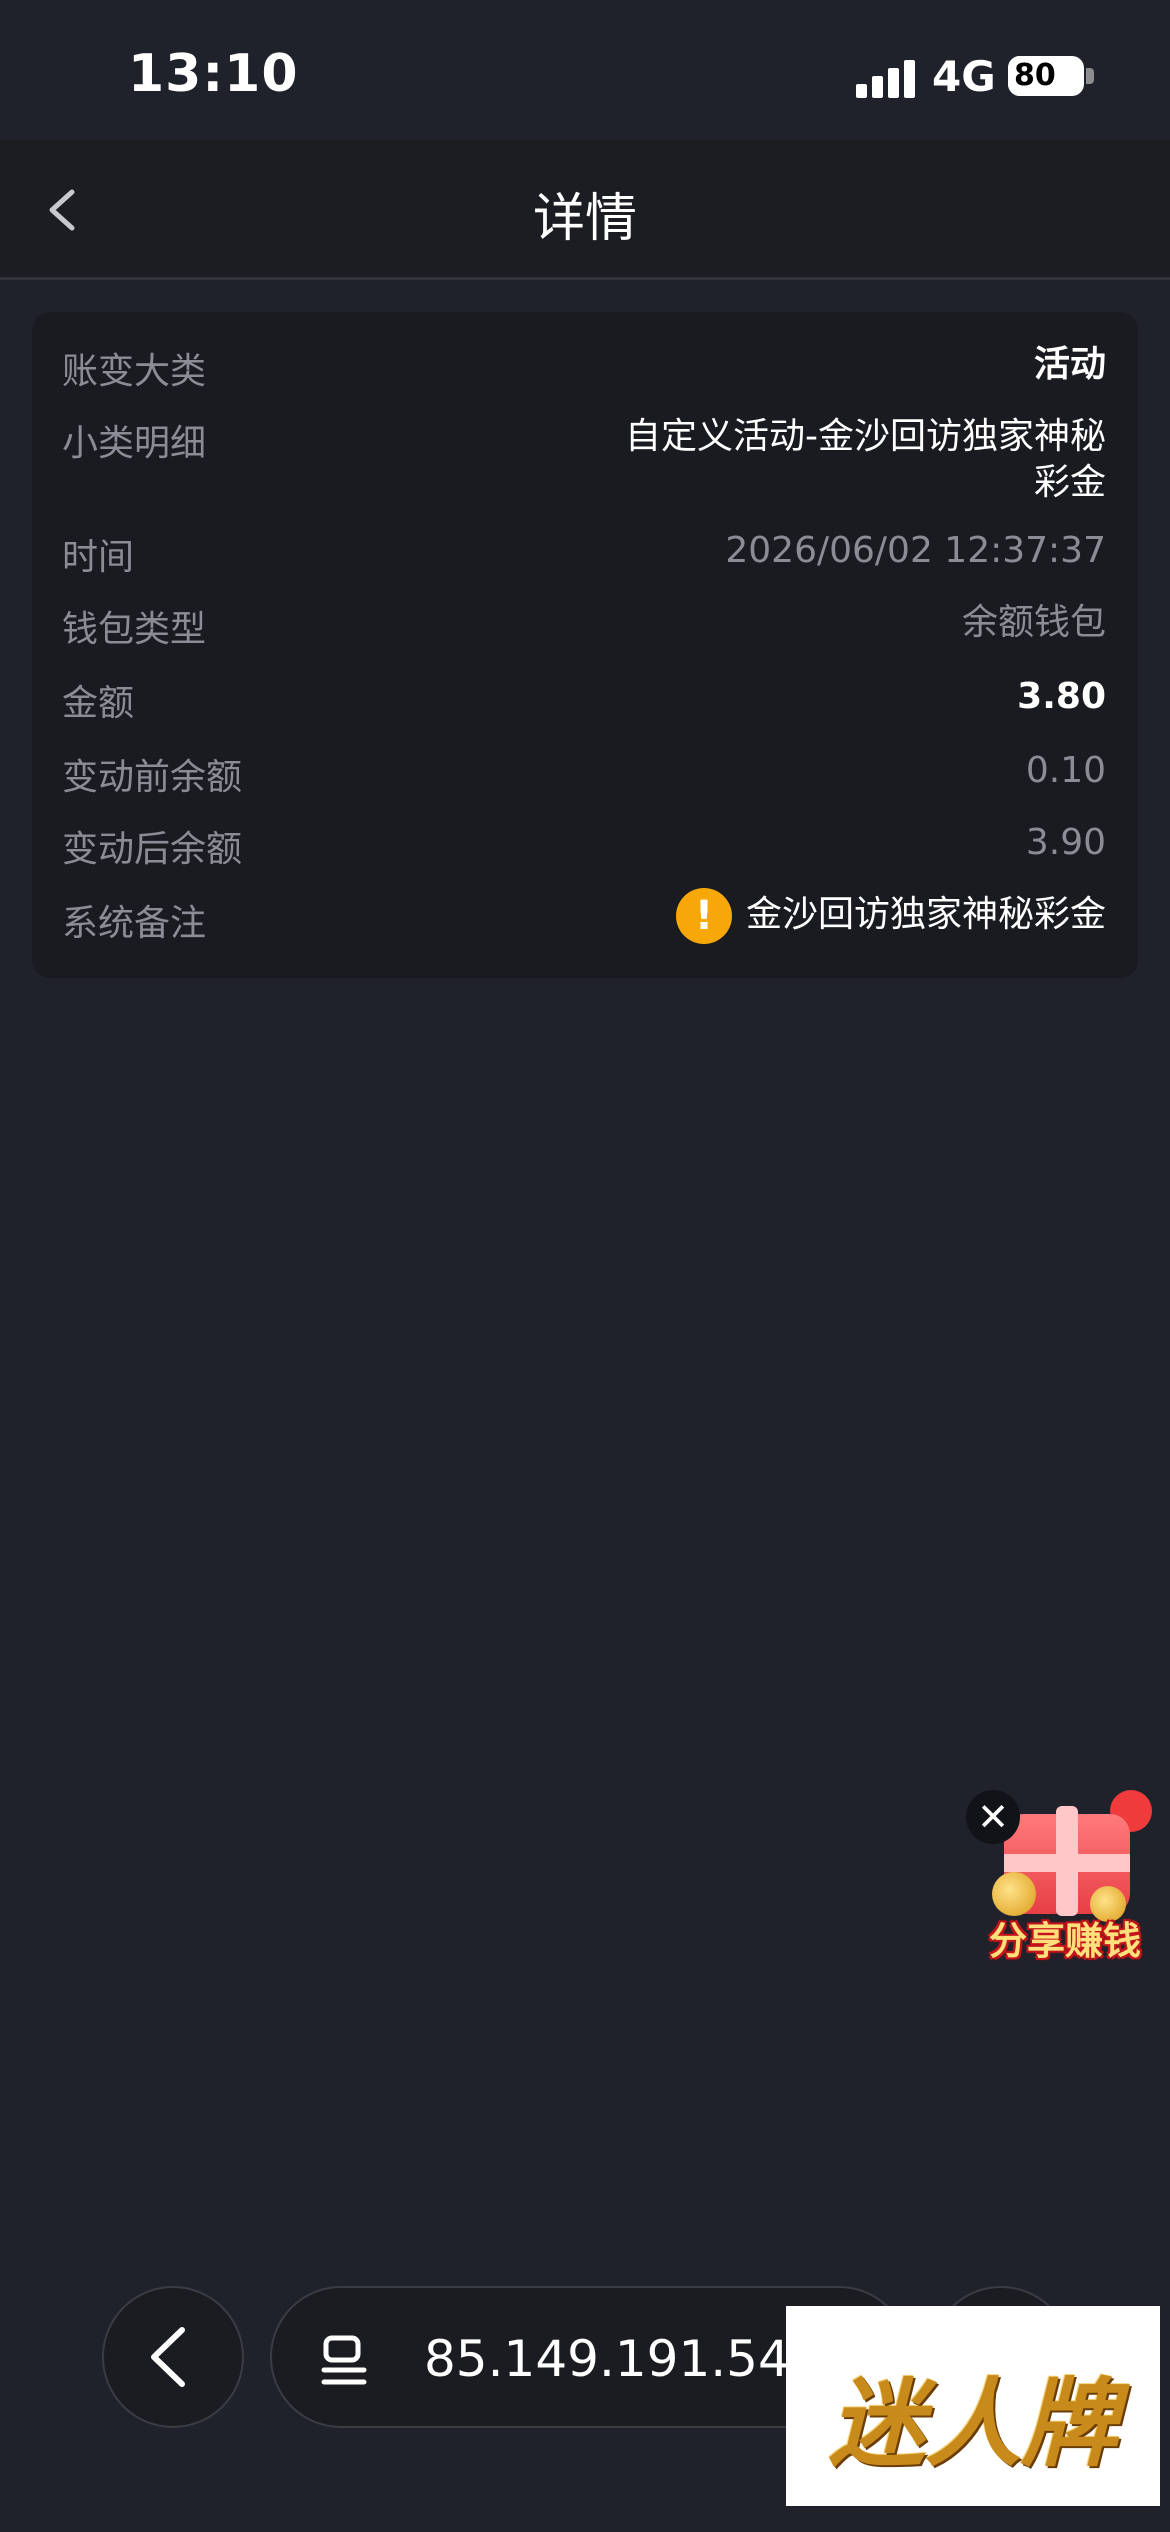 The height and width of the screenshot is (2532, 1170). I want to click on close-icon: ✕, so click(993, 1817).